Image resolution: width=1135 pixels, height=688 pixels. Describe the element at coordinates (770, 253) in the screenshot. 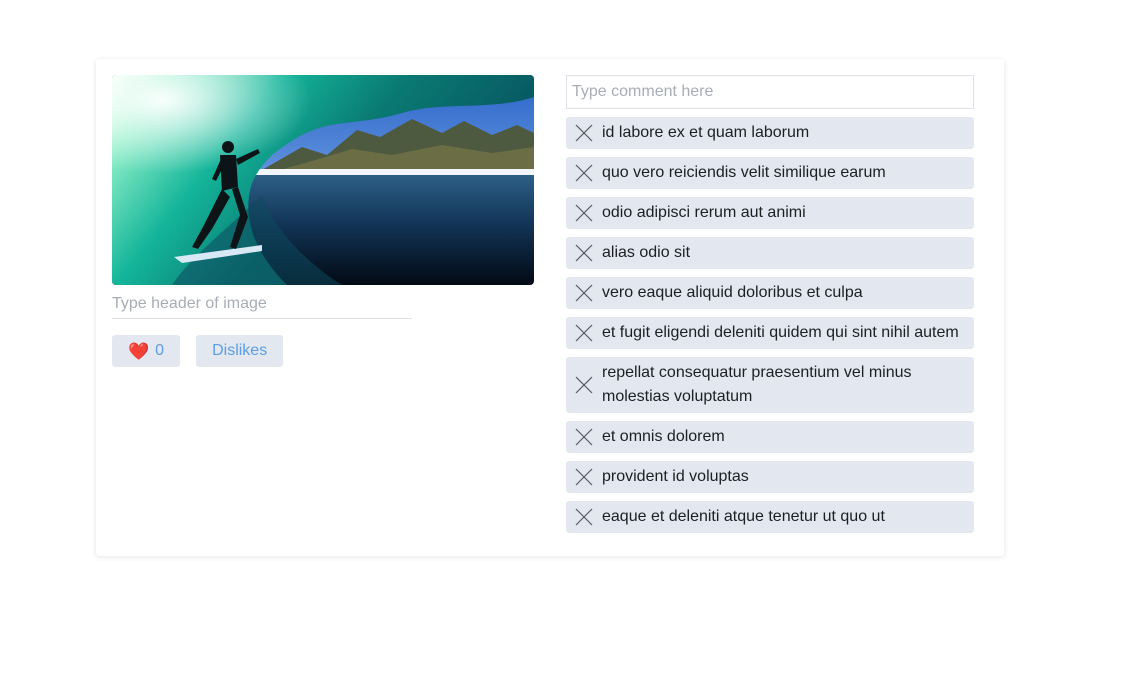

I see `comment-item: alias odio sit` at that location.